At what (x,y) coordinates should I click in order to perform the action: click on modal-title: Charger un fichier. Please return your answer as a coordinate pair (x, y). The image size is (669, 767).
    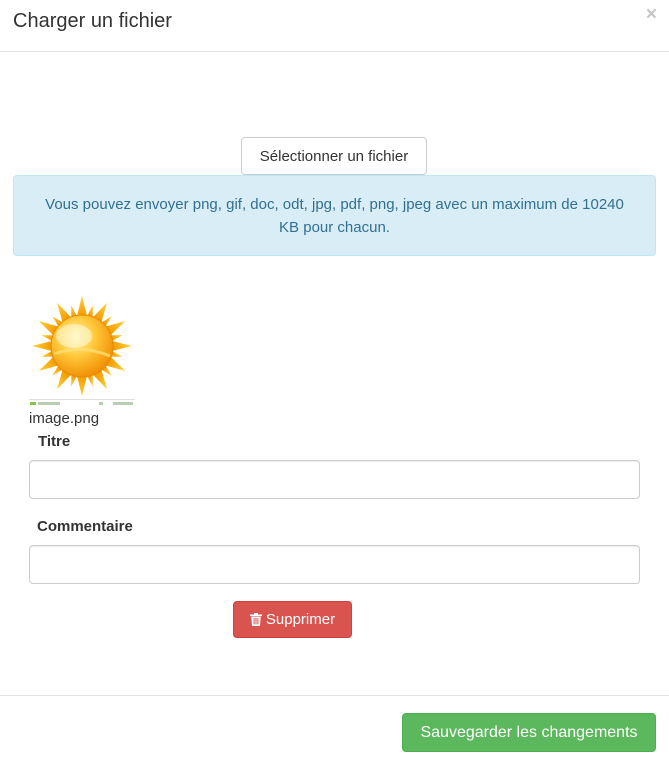
    Looking at the image, I should click on (92, 21).